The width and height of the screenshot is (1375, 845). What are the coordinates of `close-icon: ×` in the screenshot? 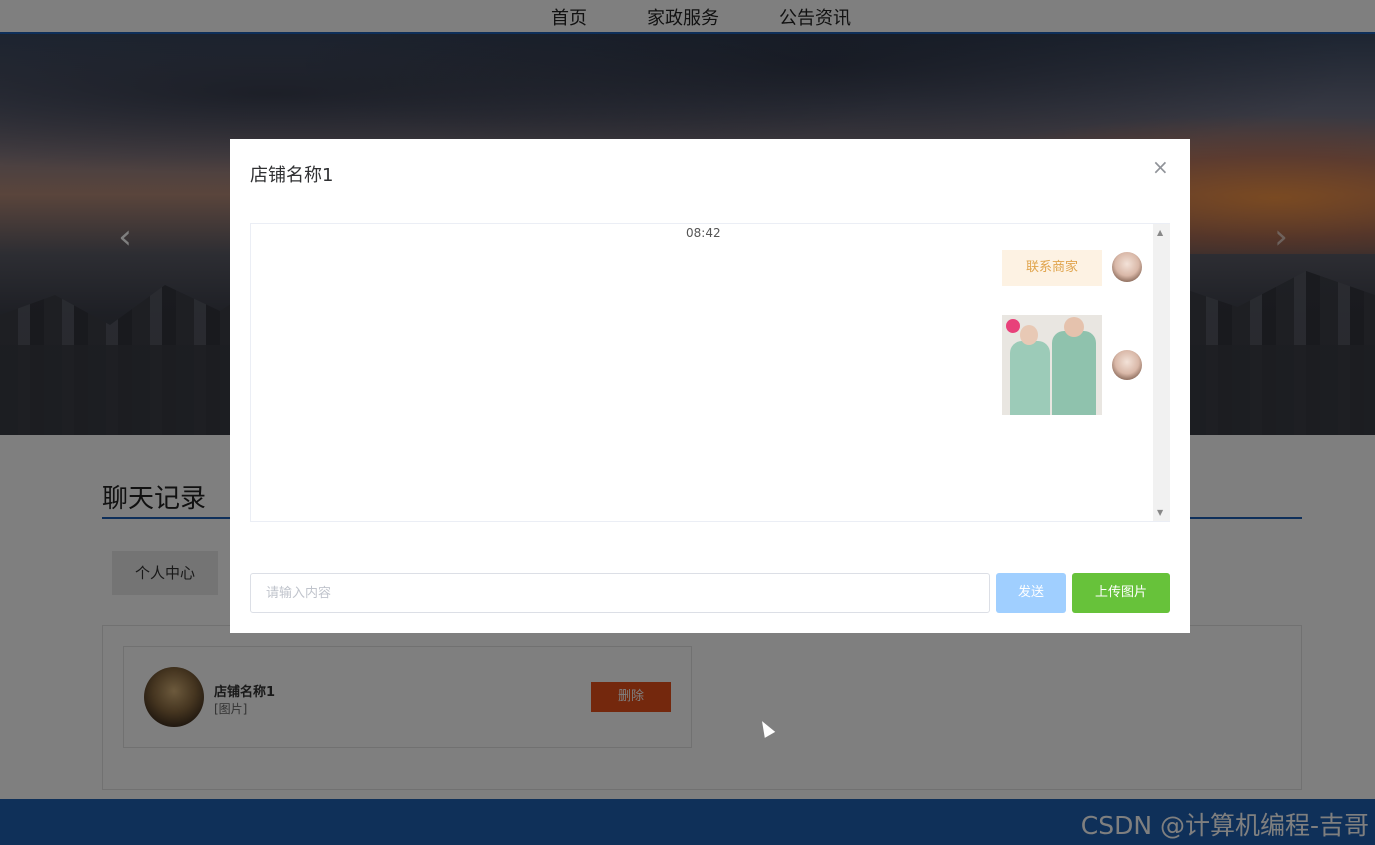 It's located at (1160, 167).